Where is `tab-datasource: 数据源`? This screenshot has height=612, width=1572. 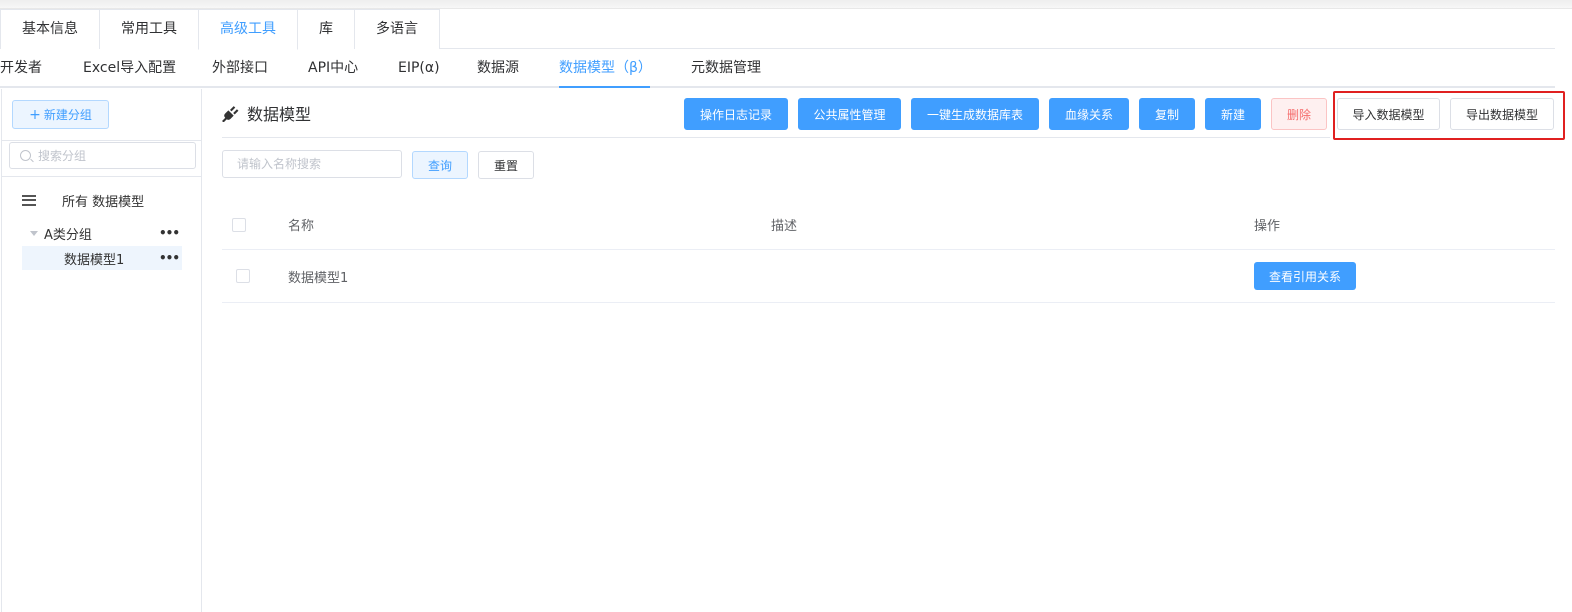 tab-datasource: 数据源 is located at coordinates (498, 68).